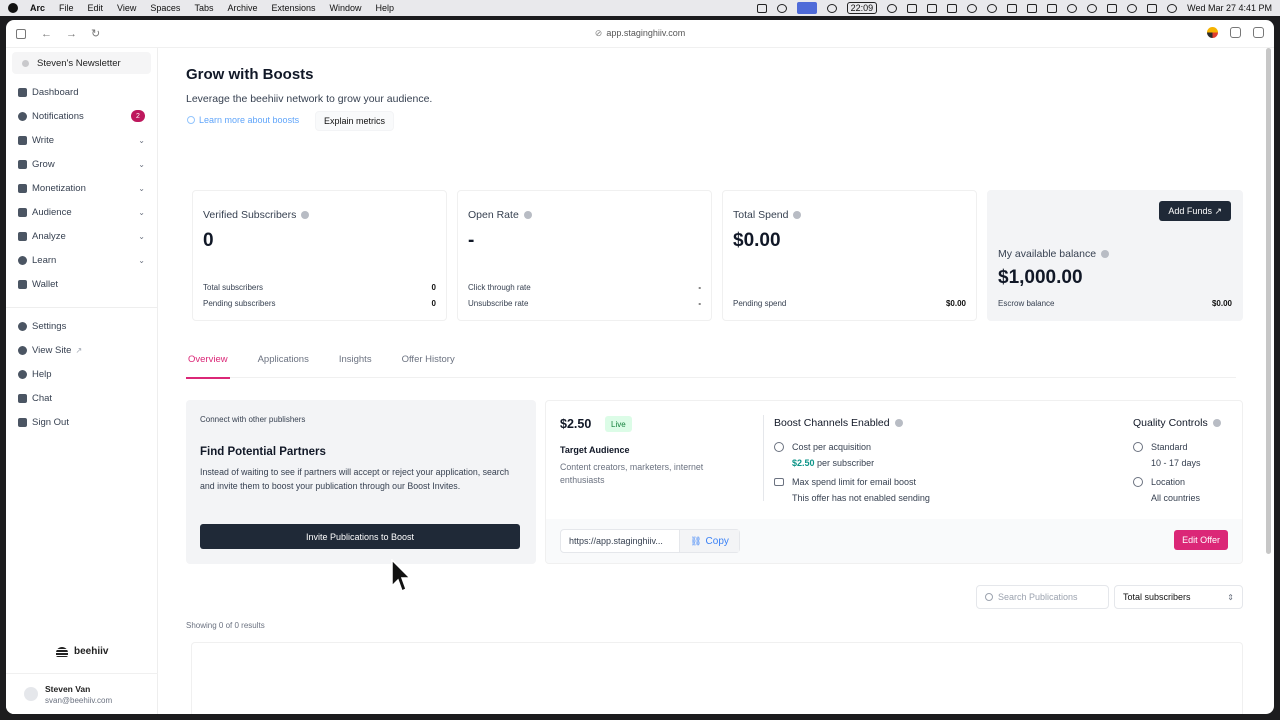 This screenshot has width=1280, height=720. Describe the element at coordinates (854, 482) in the screenshot. I see `max-spend-label: Max spend limit for email boost` at that location.